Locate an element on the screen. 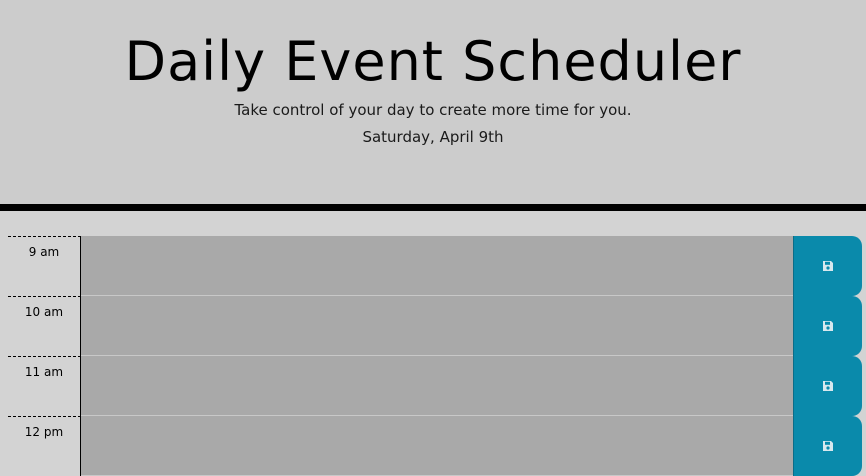 This screenshot has width=866, height=476. hour-label: 11 am is located at coordinates (44, 386).